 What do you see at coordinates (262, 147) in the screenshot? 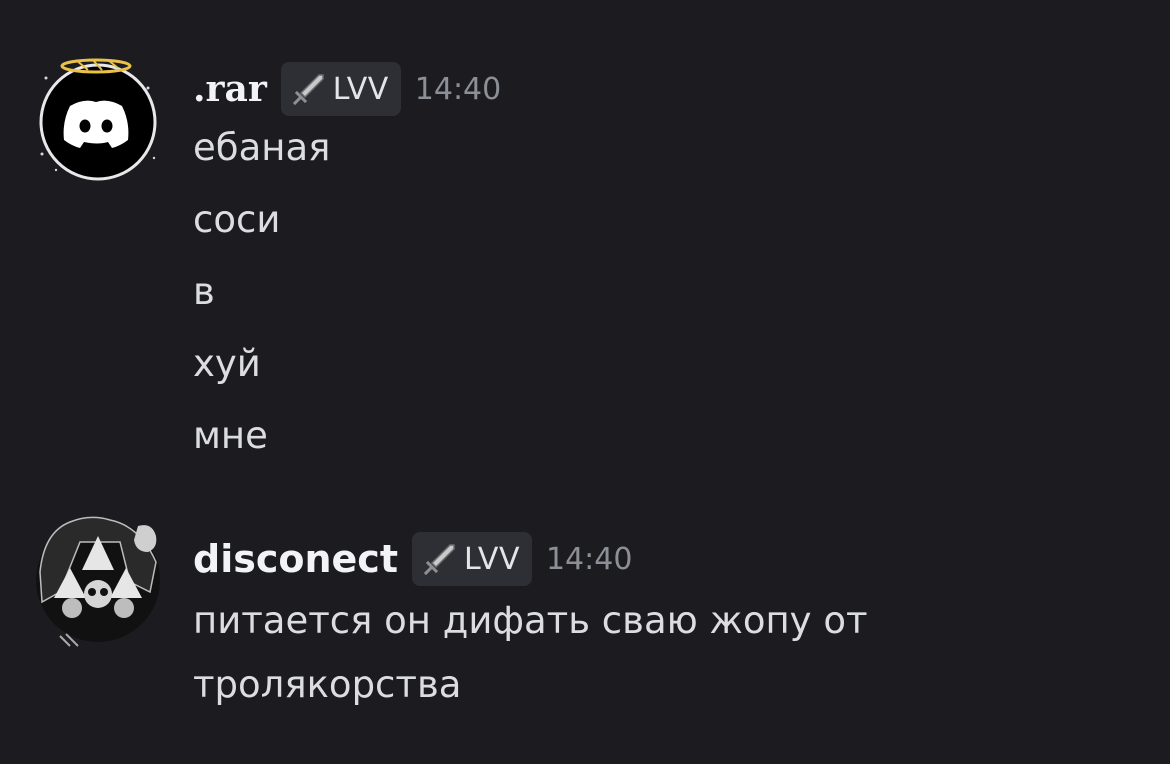
I see `message-line: ебаная` at bounding box center [262, 147].